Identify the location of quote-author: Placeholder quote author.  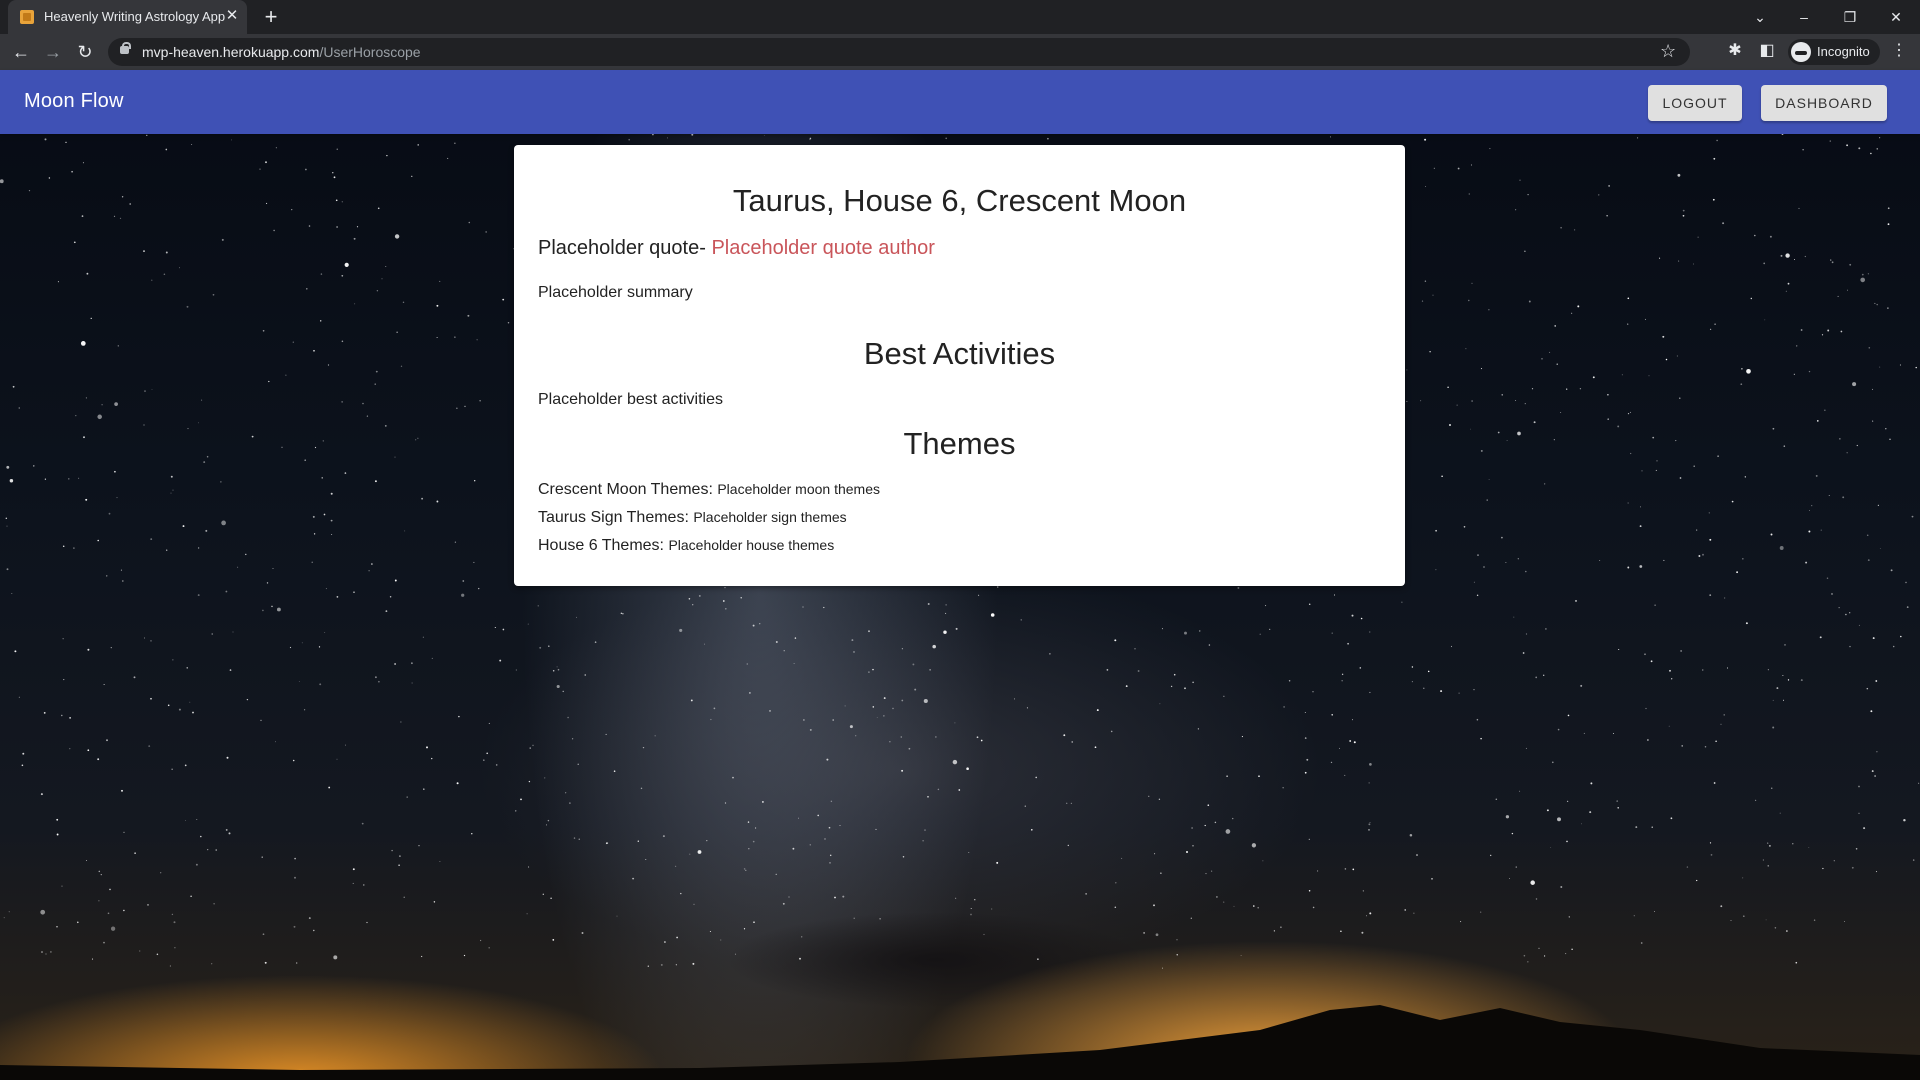
(823, 248).